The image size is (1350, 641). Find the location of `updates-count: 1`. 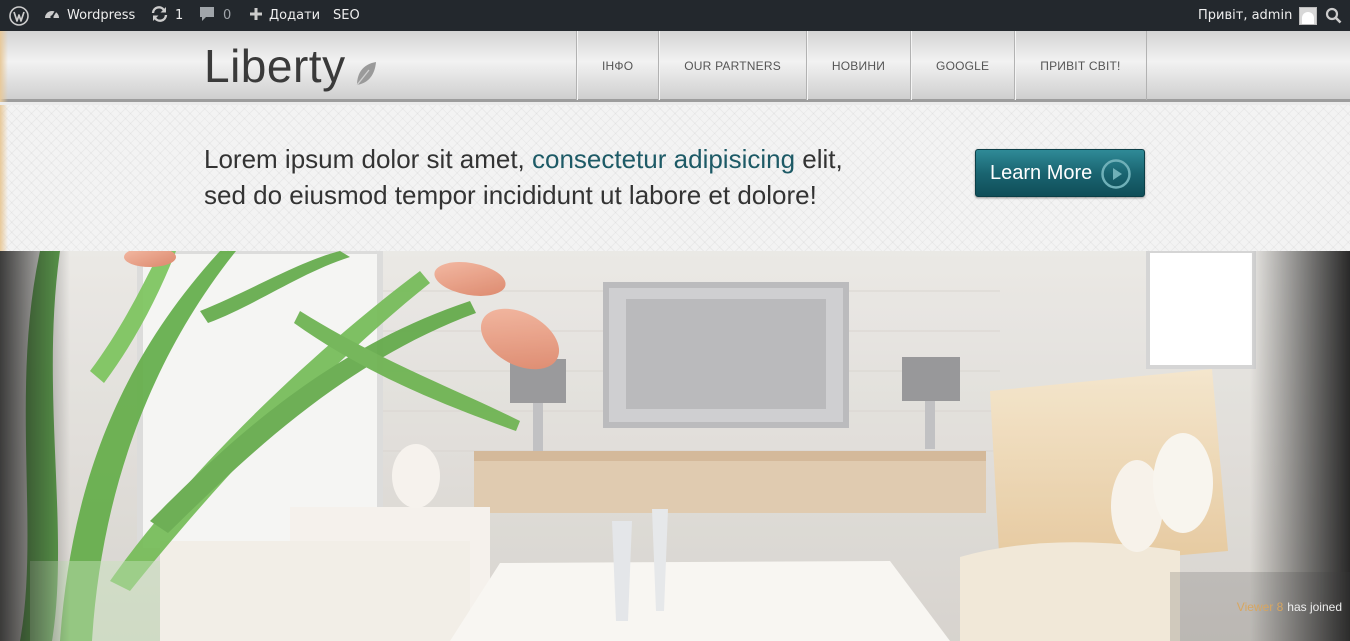

updates-count: 1 is located at coordinates (179, 15).